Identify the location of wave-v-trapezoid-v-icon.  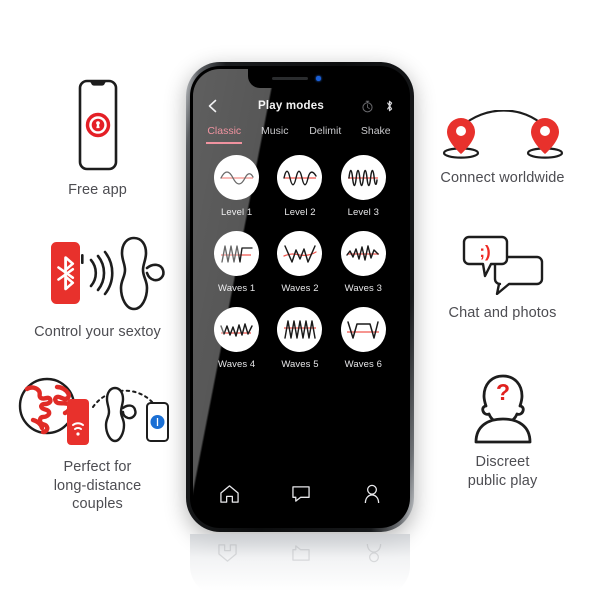
(363, 329).